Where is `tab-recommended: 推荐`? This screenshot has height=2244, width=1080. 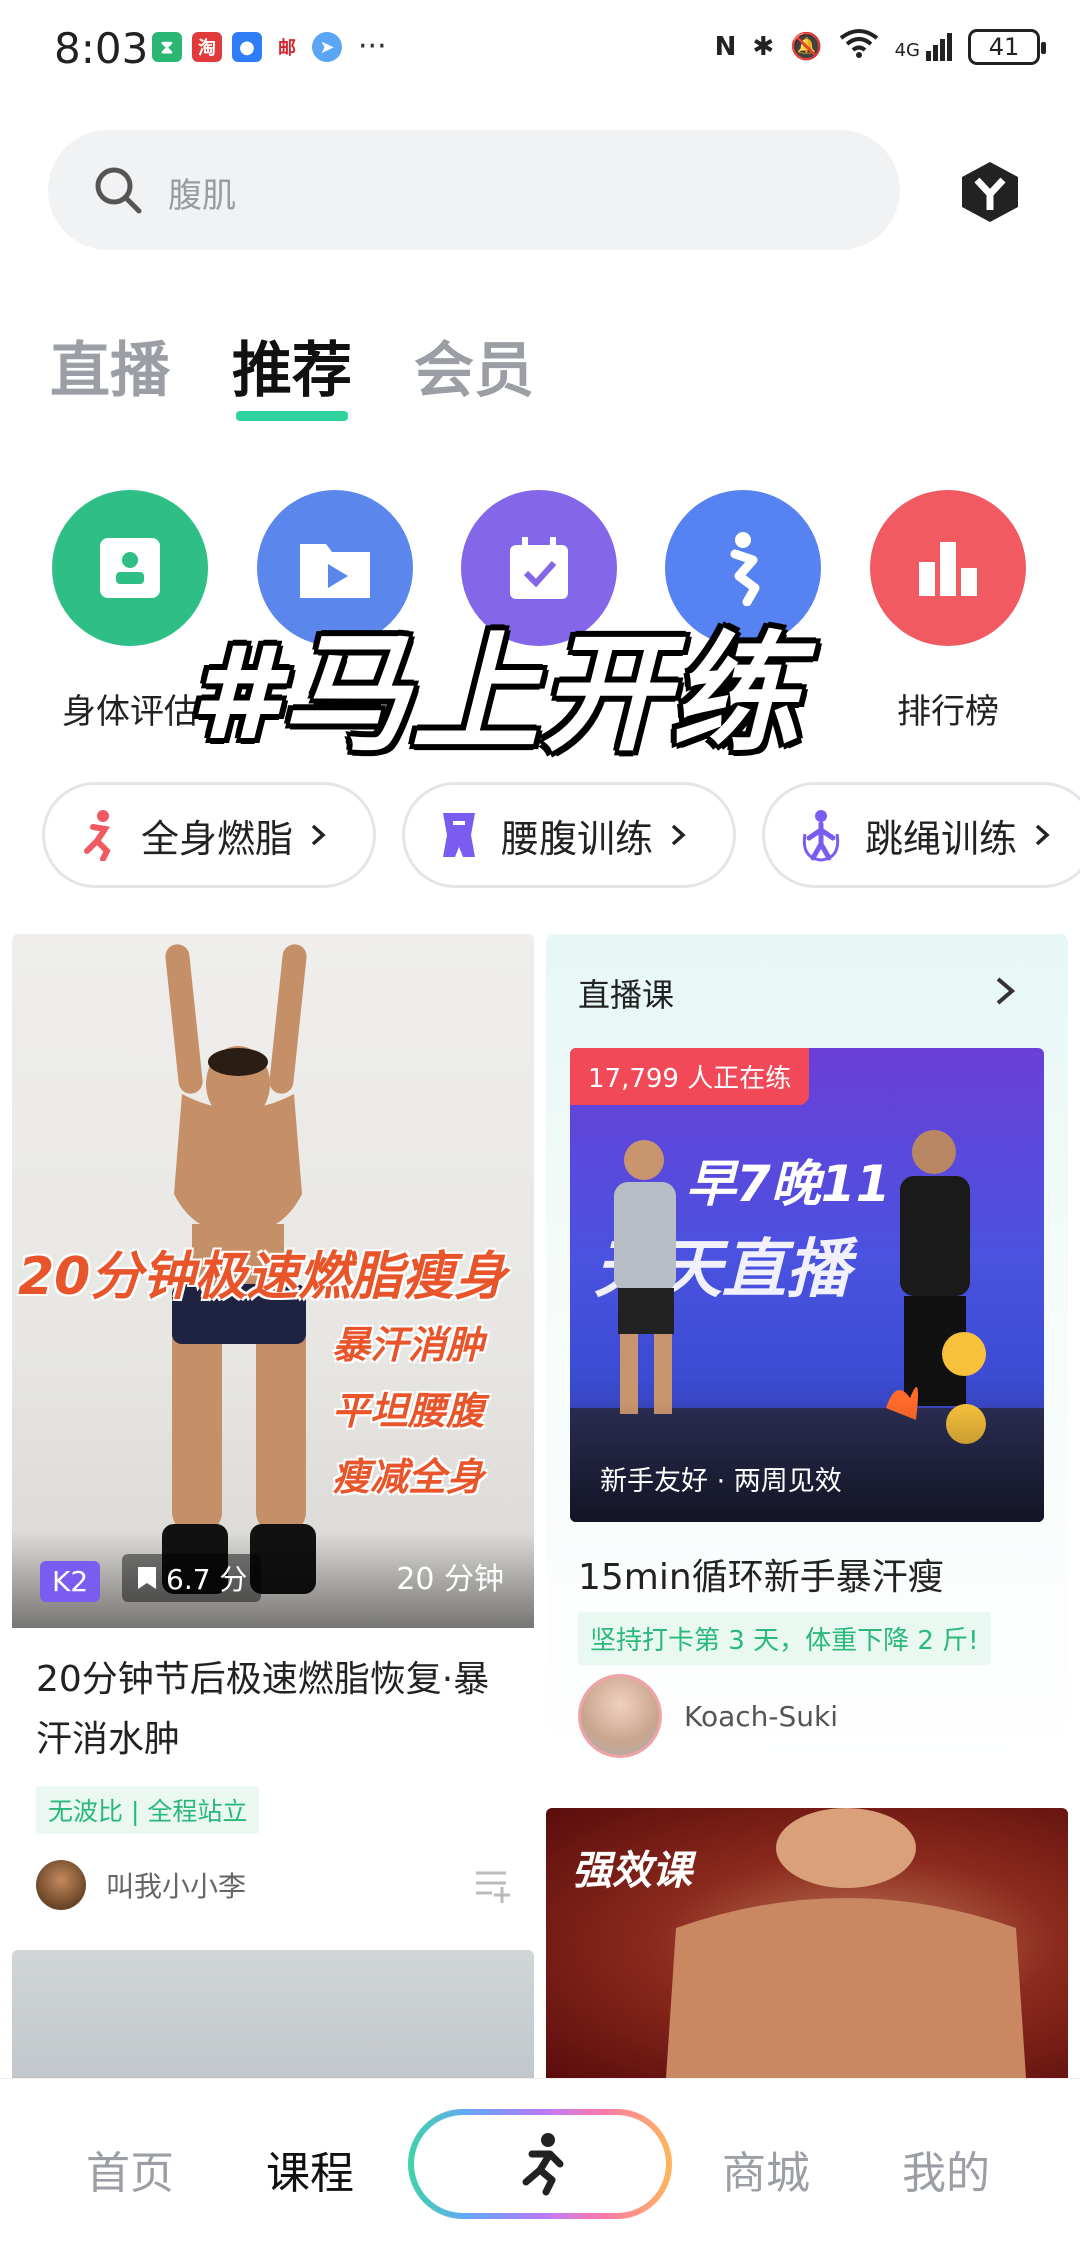 tab-recommended: 推荐 is located at coordinates (292, 371).